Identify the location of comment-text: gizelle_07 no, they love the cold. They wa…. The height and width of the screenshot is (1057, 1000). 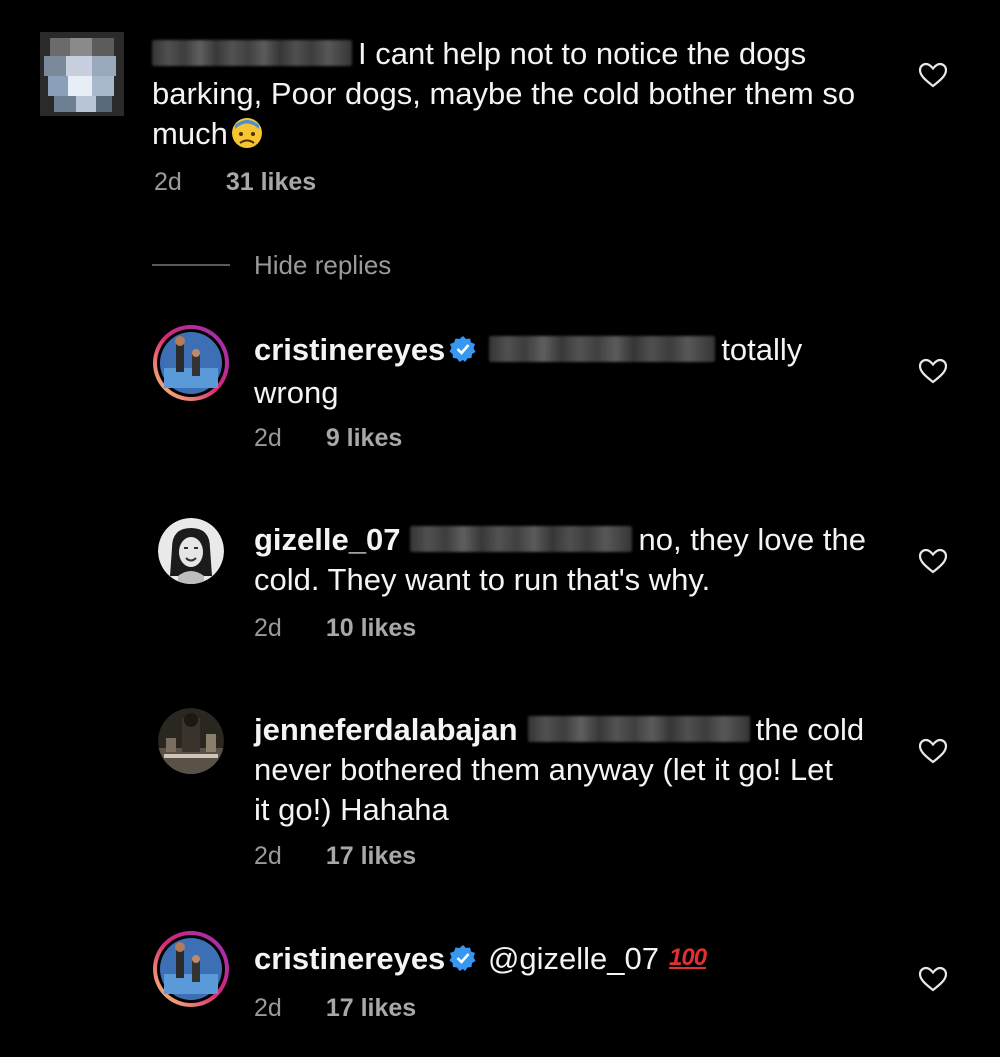
(560, 559).